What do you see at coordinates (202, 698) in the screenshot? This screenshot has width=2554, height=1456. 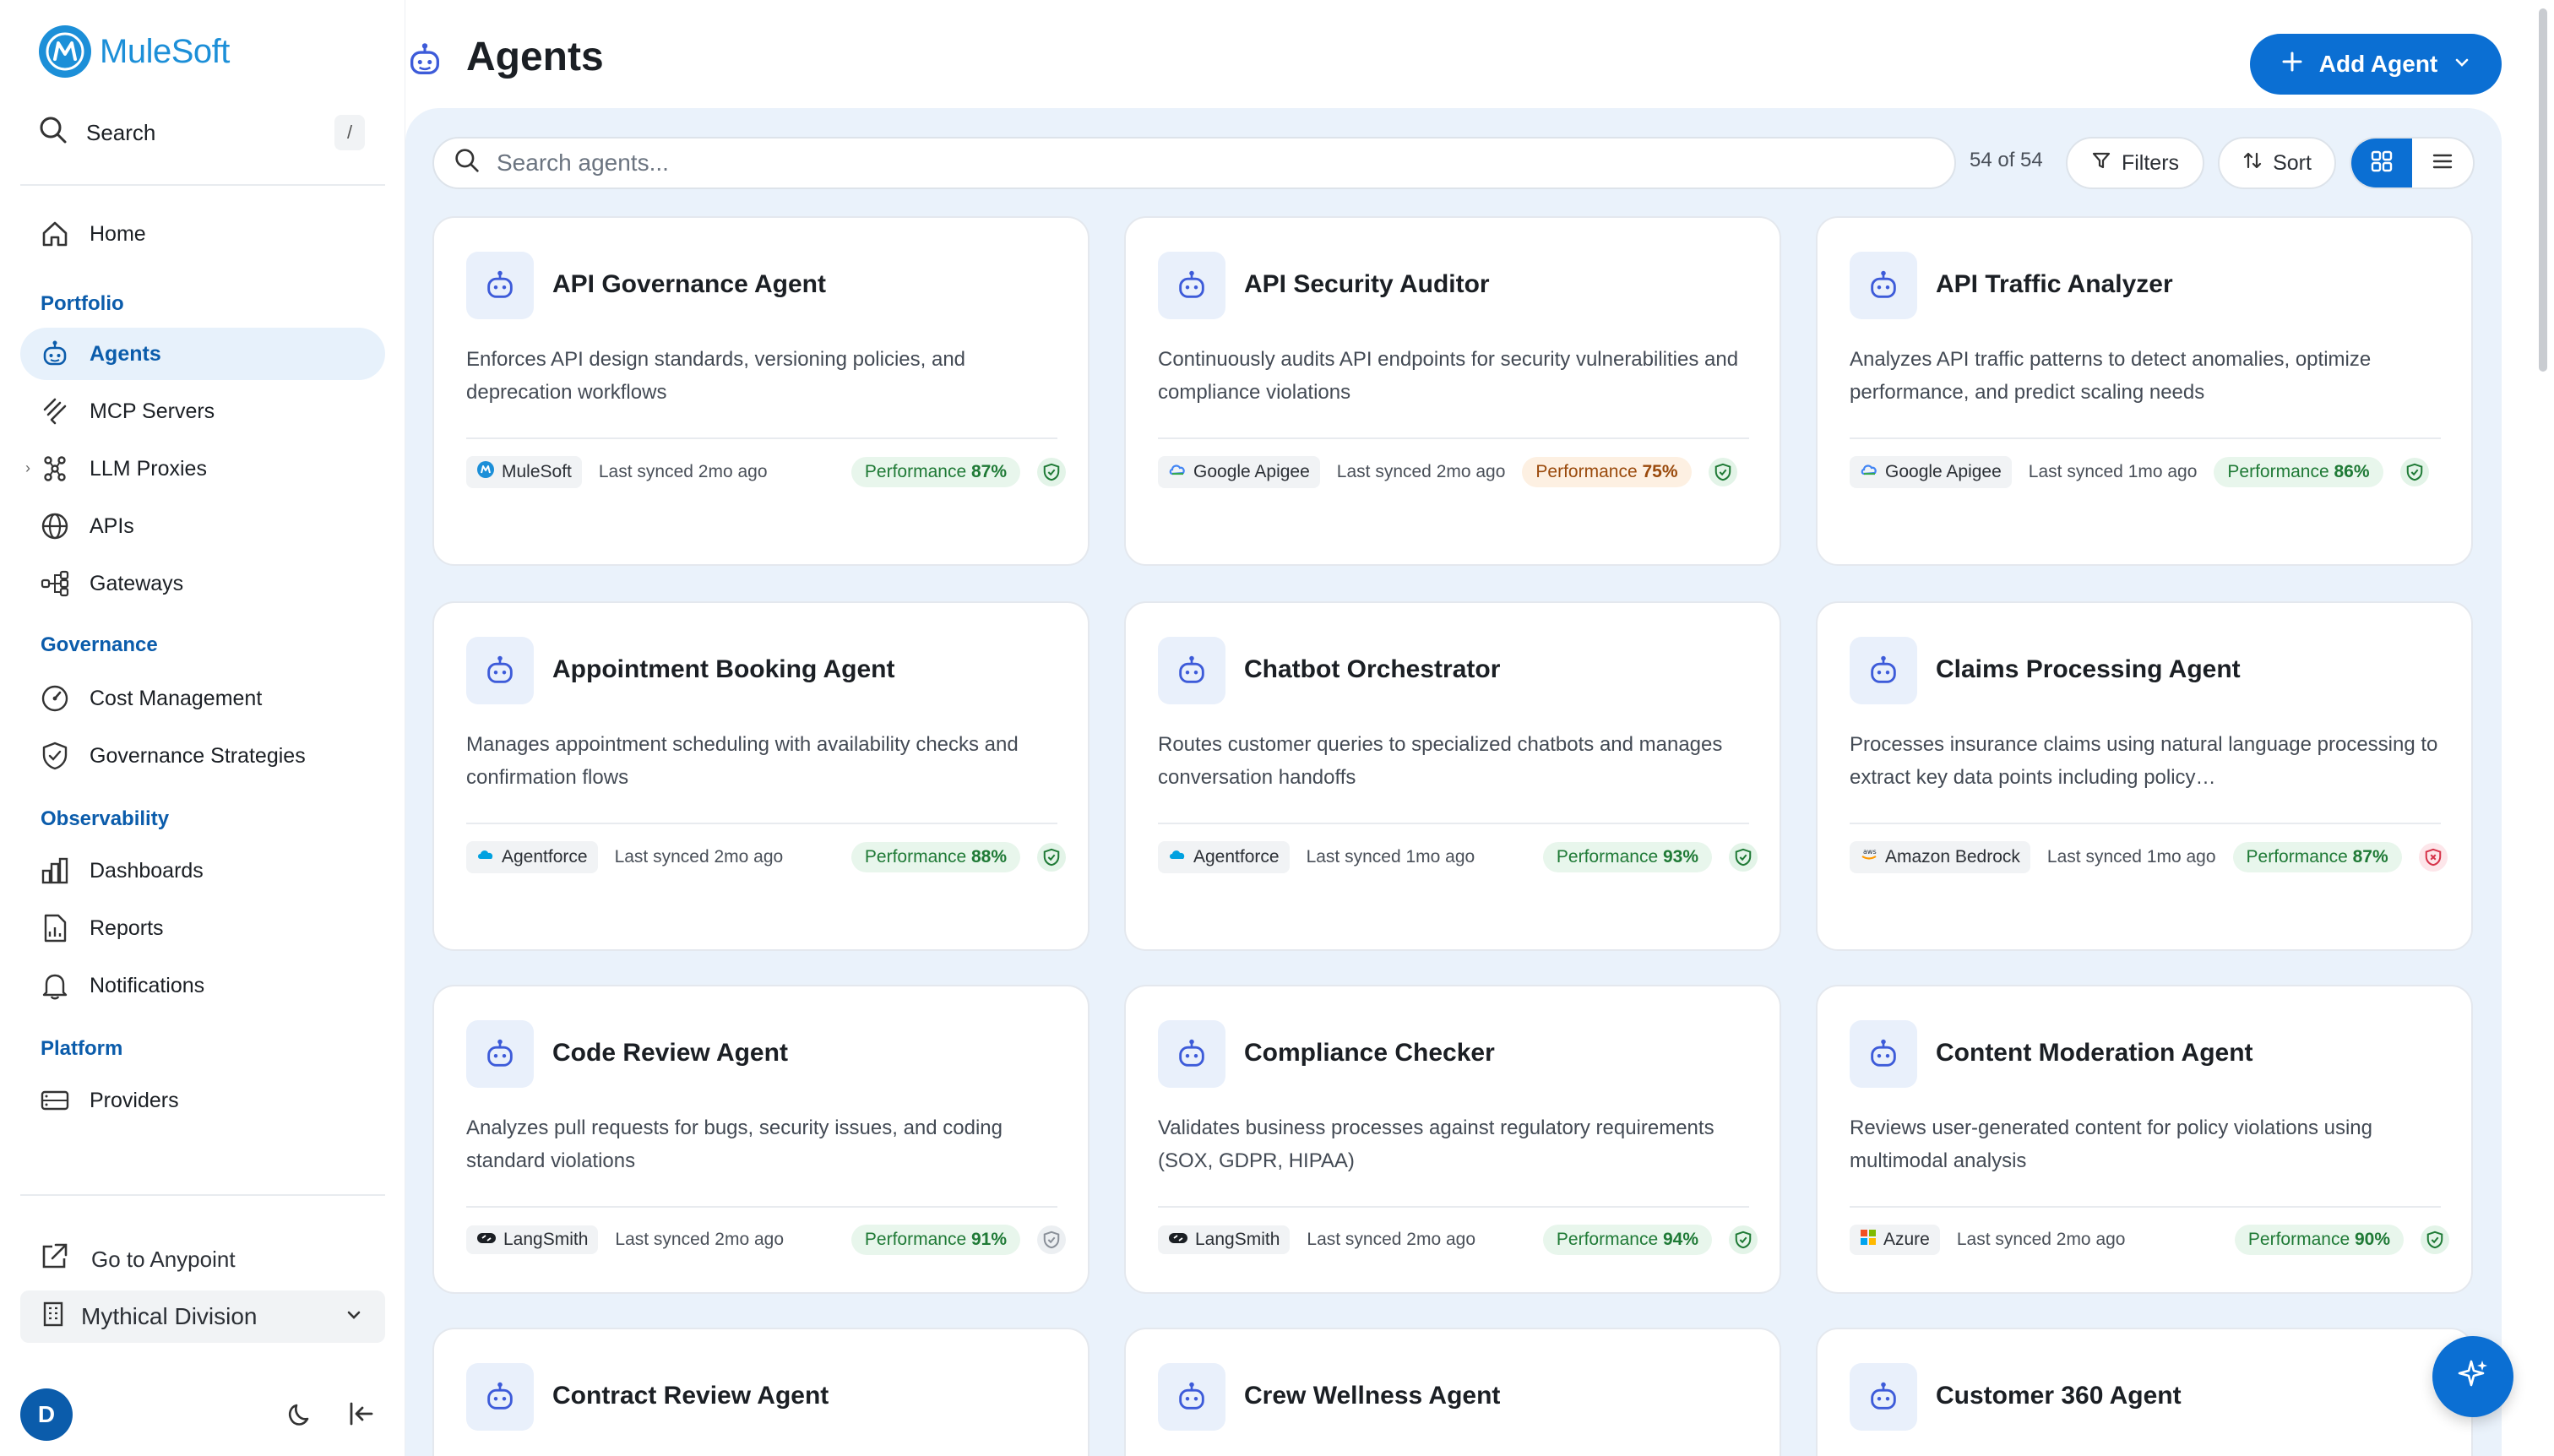 I see `sidebar-item-cost-management: Cost Management` at bounding box center [202, 698].